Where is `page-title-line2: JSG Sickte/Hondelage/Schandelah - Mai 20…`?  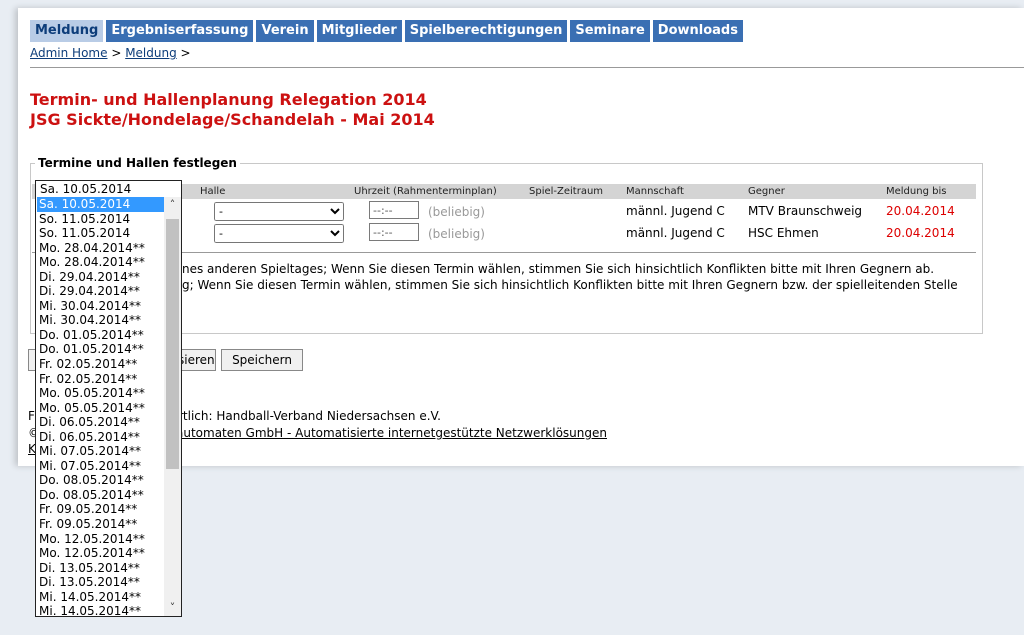
page-title-line2: JSG Sickte/Hondelage/Schandelah - Mai 20… is located at coordinates (232, 119).